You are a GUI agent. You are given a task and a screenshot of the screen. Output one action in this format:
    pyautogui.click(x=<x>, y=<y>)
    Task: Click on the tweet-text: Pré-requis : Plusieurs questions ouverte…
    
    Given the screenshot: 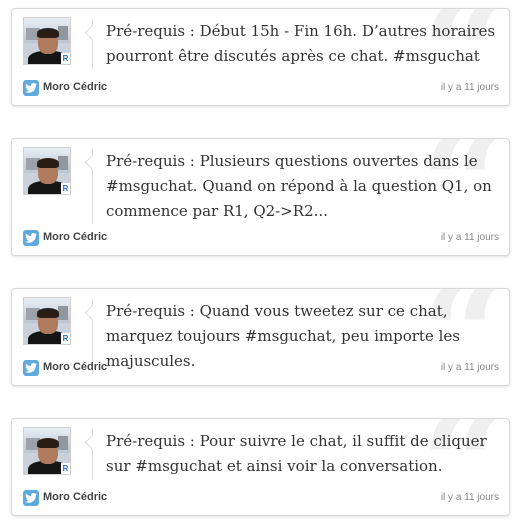 What is the action you would take?
    pyautogui.click(x=296, y=186)
    